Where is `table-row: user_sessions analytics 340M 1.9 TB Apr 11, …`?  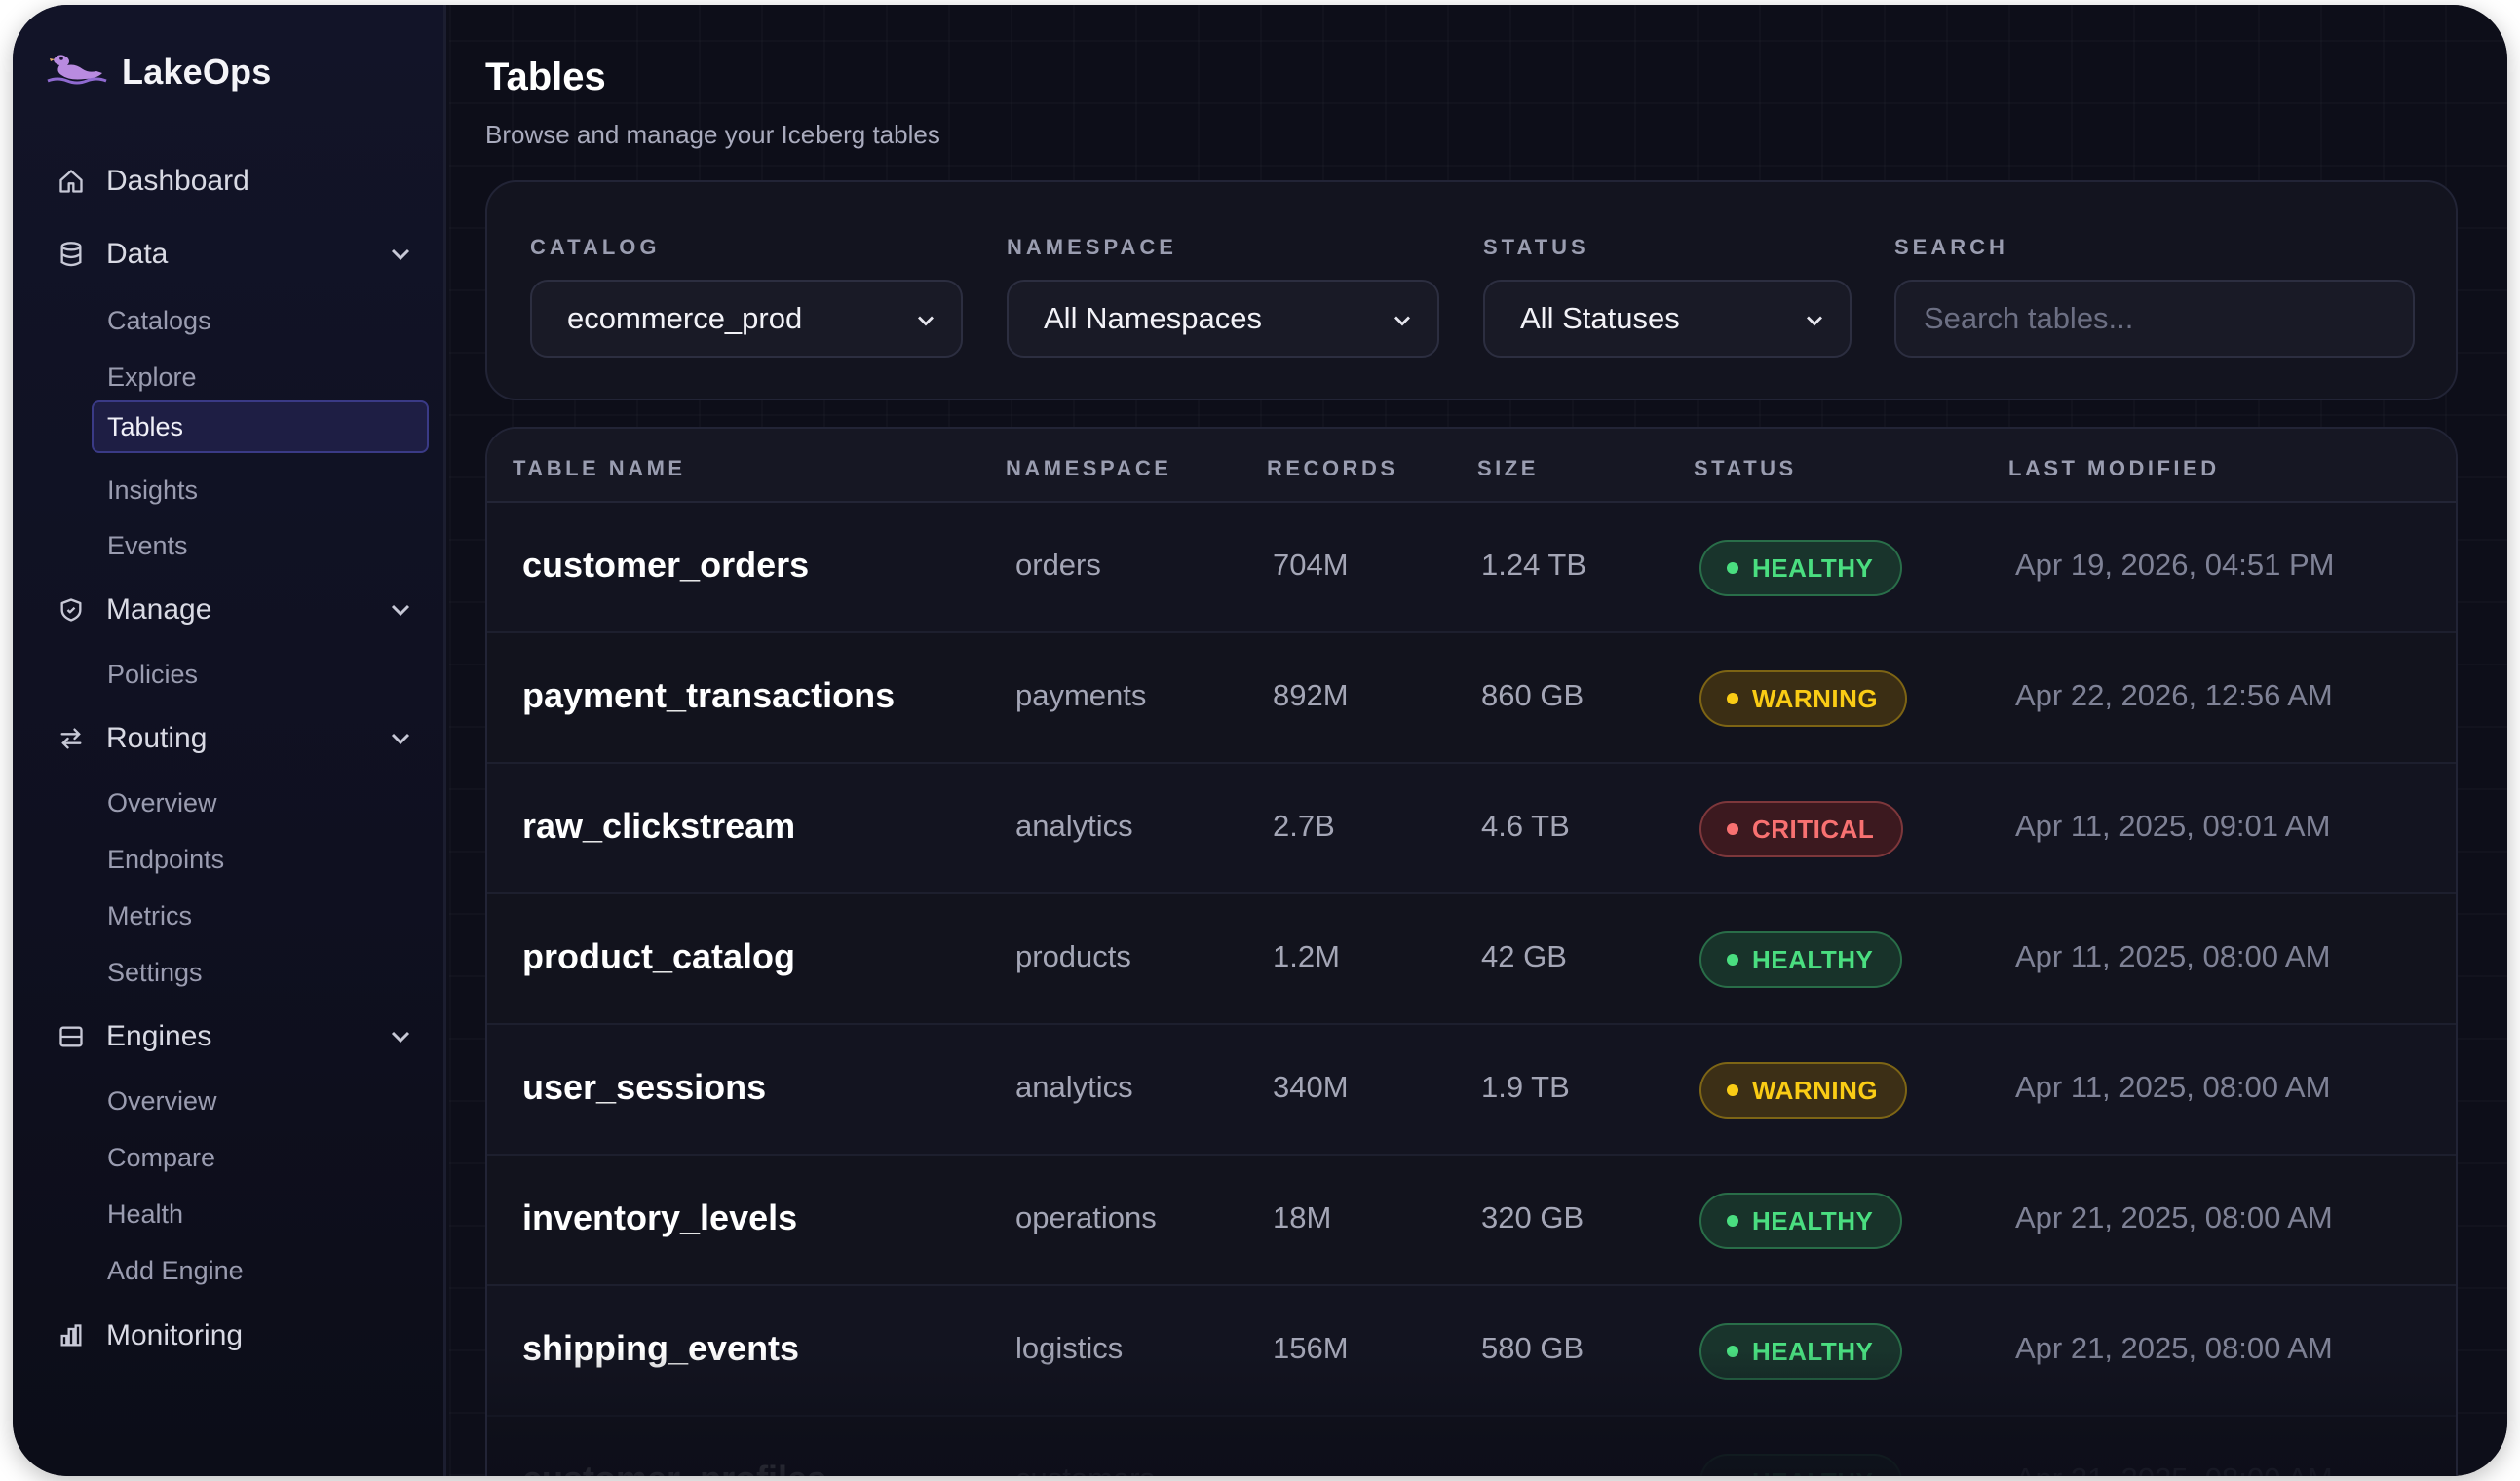
table-row: user_sessions analytics 340M 1.9 TB Apr 11, … is located at coordinates (1471, 1090).